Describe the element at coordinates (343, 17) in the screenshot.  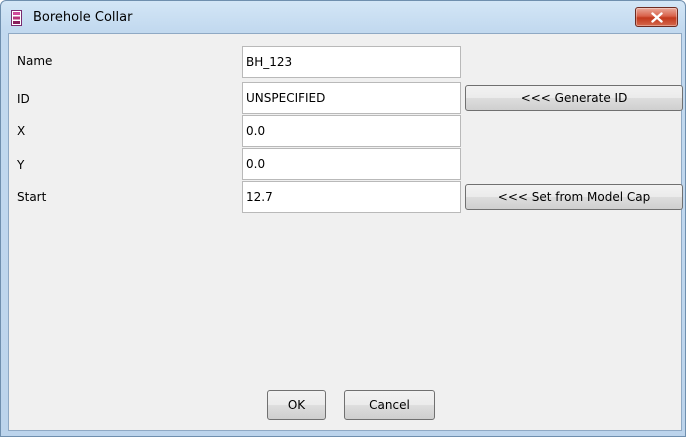
I see `title-bar: Borehole Collar` at that location.